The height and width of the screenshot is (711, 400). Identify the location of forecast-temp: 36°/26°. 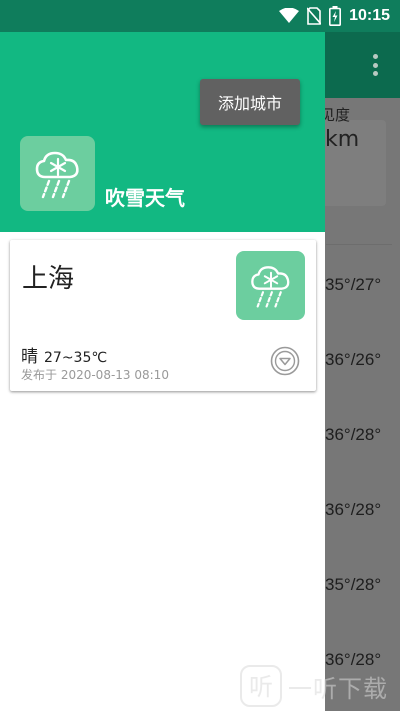
(353, 359).